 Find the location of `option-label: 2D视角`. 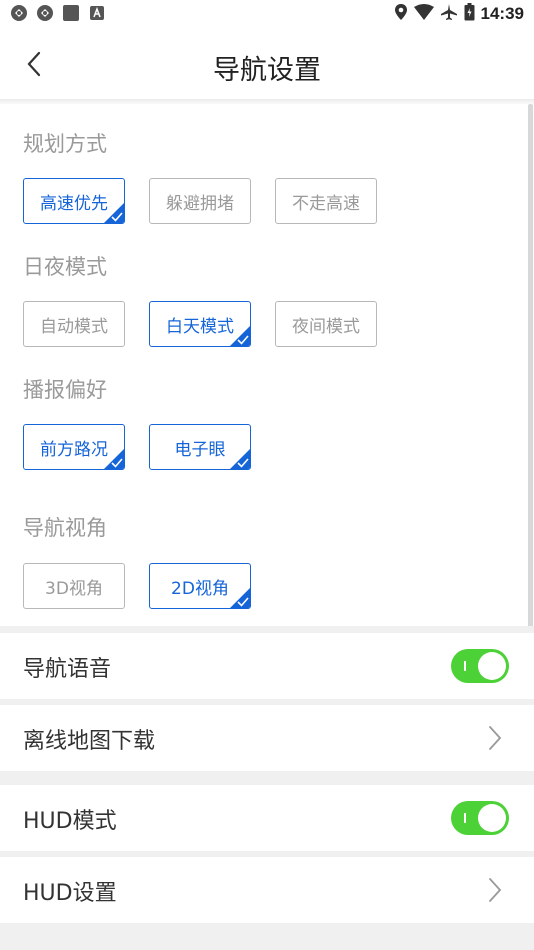

option-label: 2D视角 is located at coordinates (200, 588).